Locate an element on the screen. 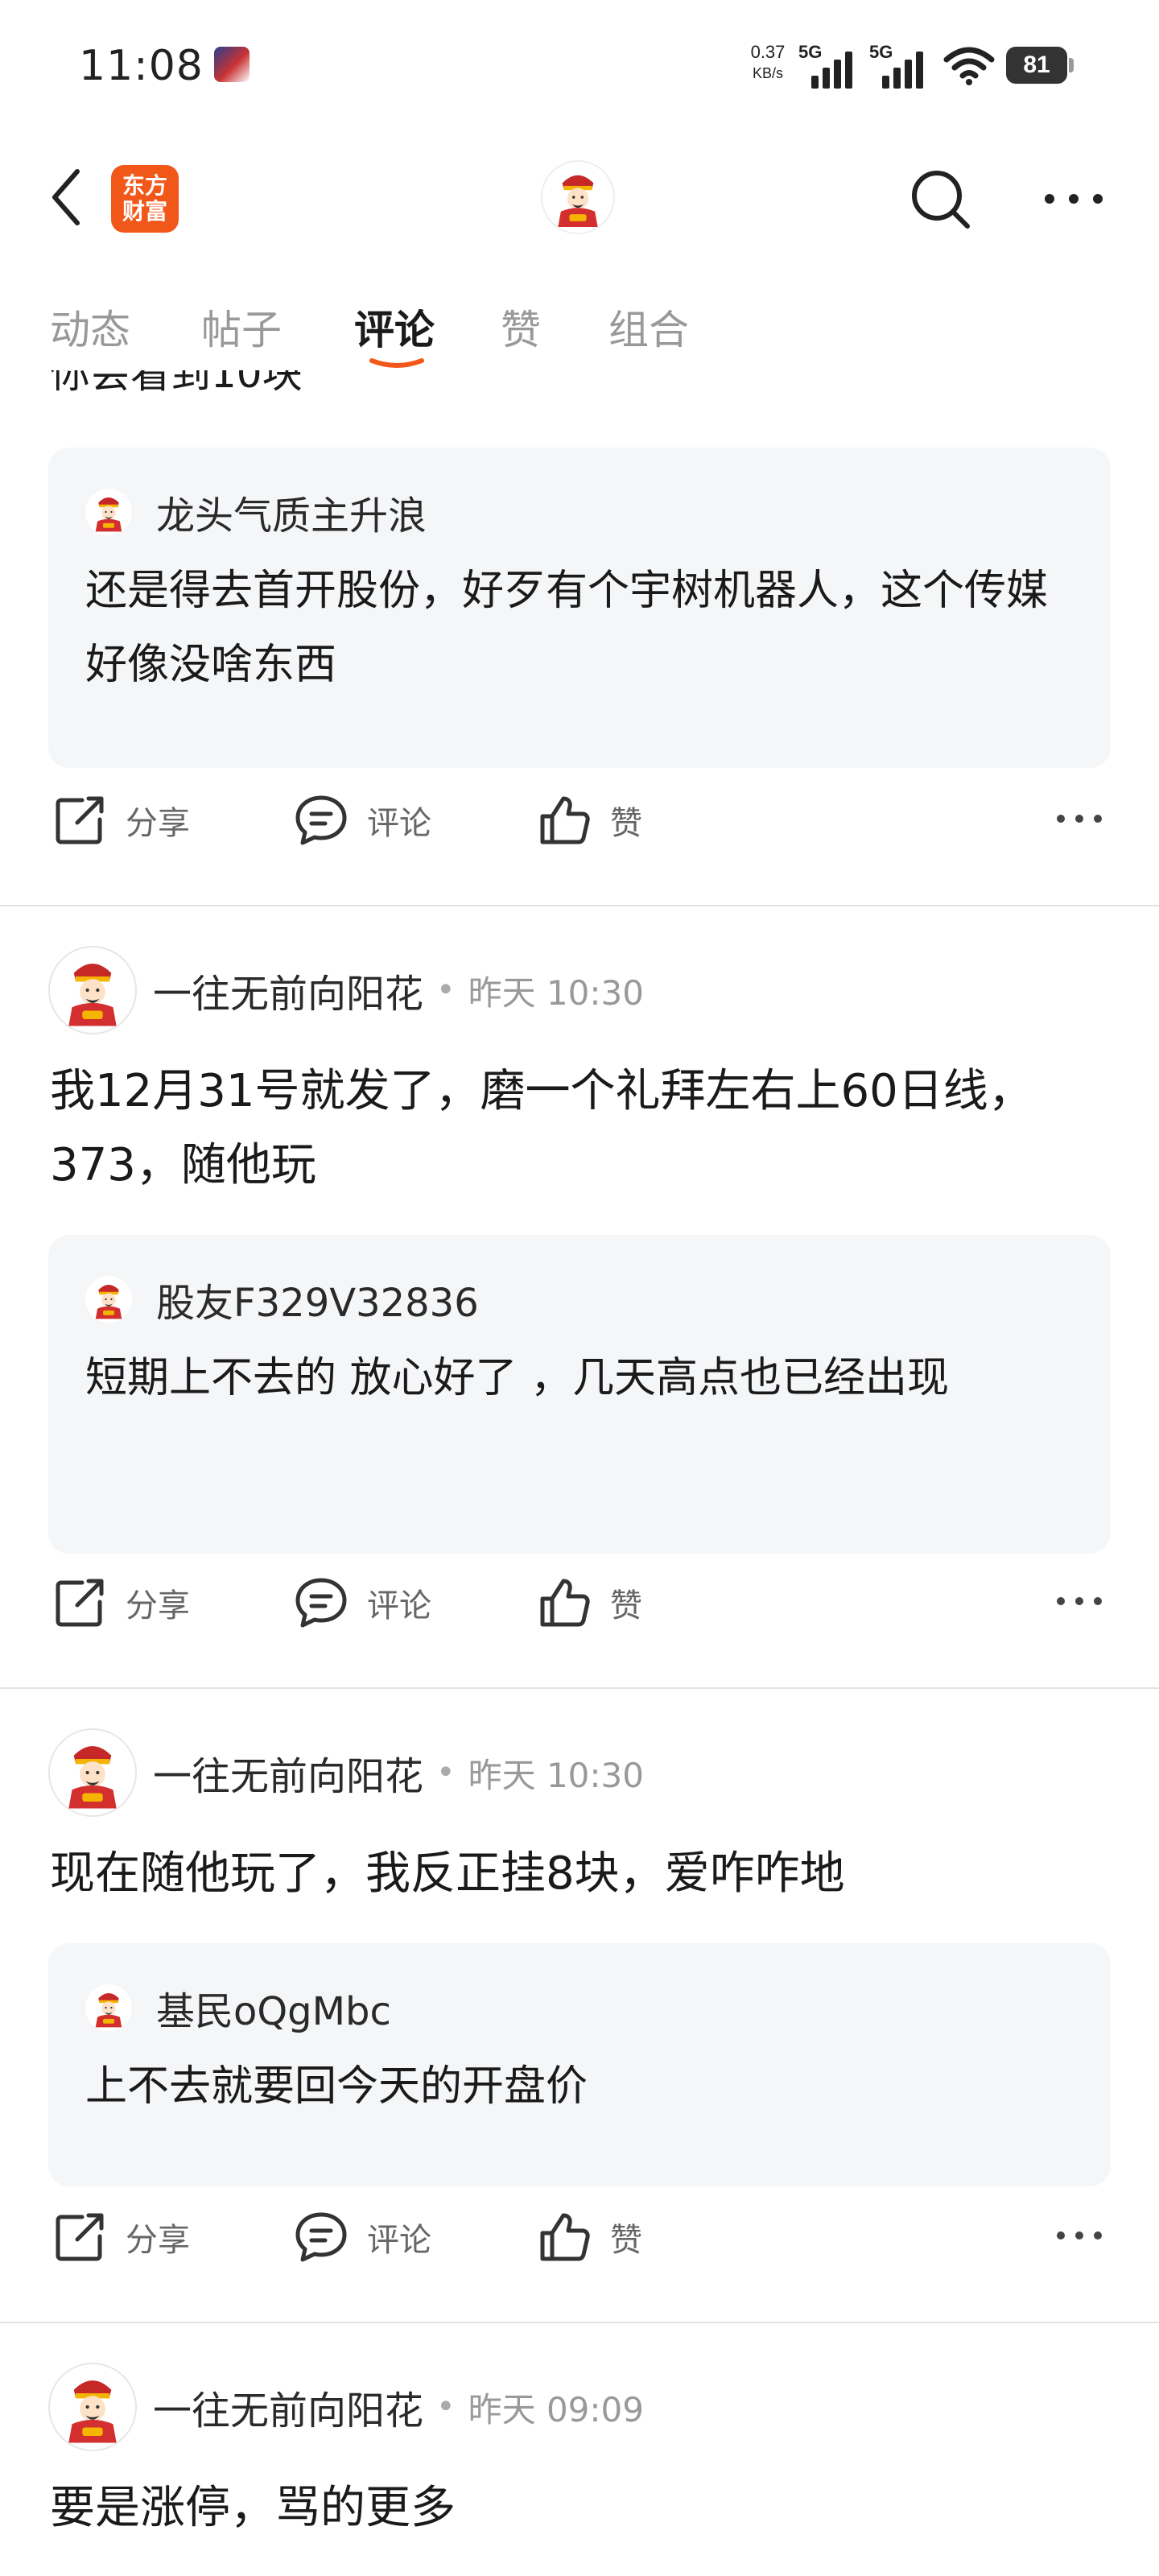  post-header: 一往无前向阳花 • 昨天 09:09 is located at coordinates (579, 2407).